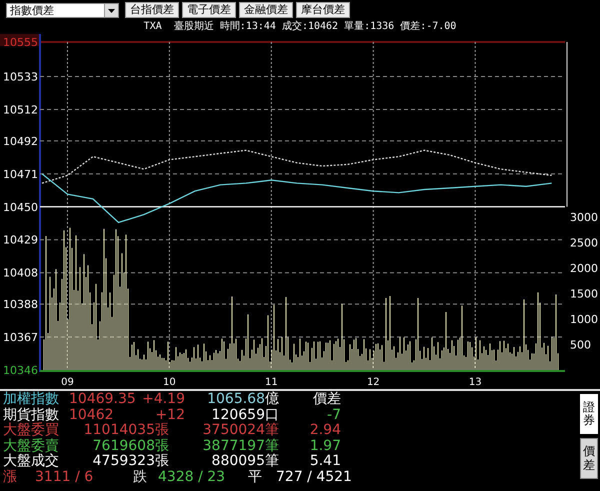 Image resolution: width=600 pixels, height=491 pixels. Describe the element at coordinates (20, 77) in the screenshot. I see `axis-label: 10533` at that location.